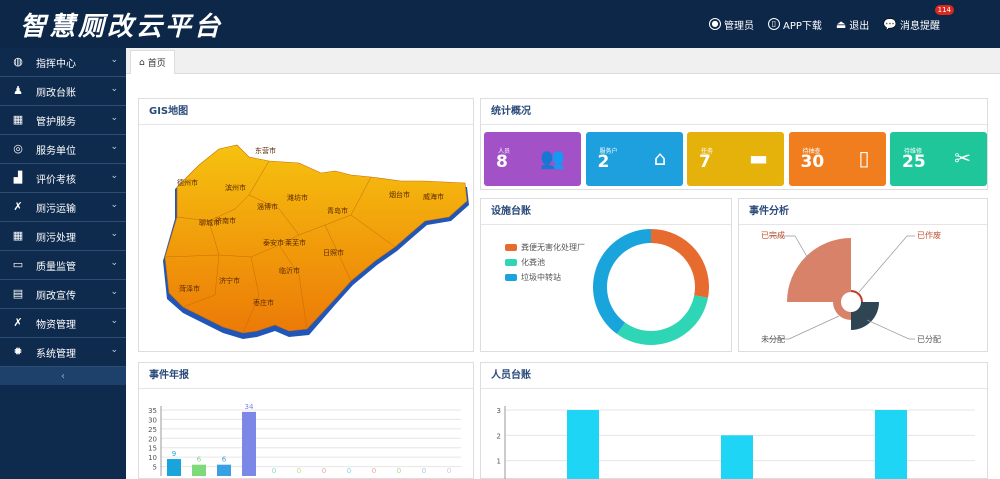 The width and height of the screenshot is (1000, 479). I want to click on events-rose-chart: 已完成 已作废 未分配 已分配, so click(863, 289).